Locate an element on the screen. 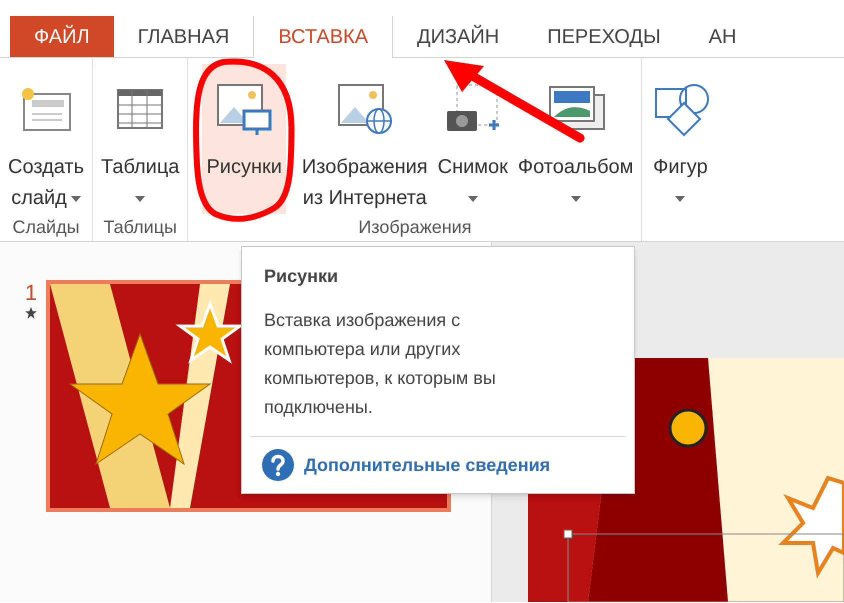 The height and width of the screenshot is (603, 844). tooltip-description: Вставка изображения с компьютера или других компьютеров, к которым вы подключены. is located at coordinates (380, 364).